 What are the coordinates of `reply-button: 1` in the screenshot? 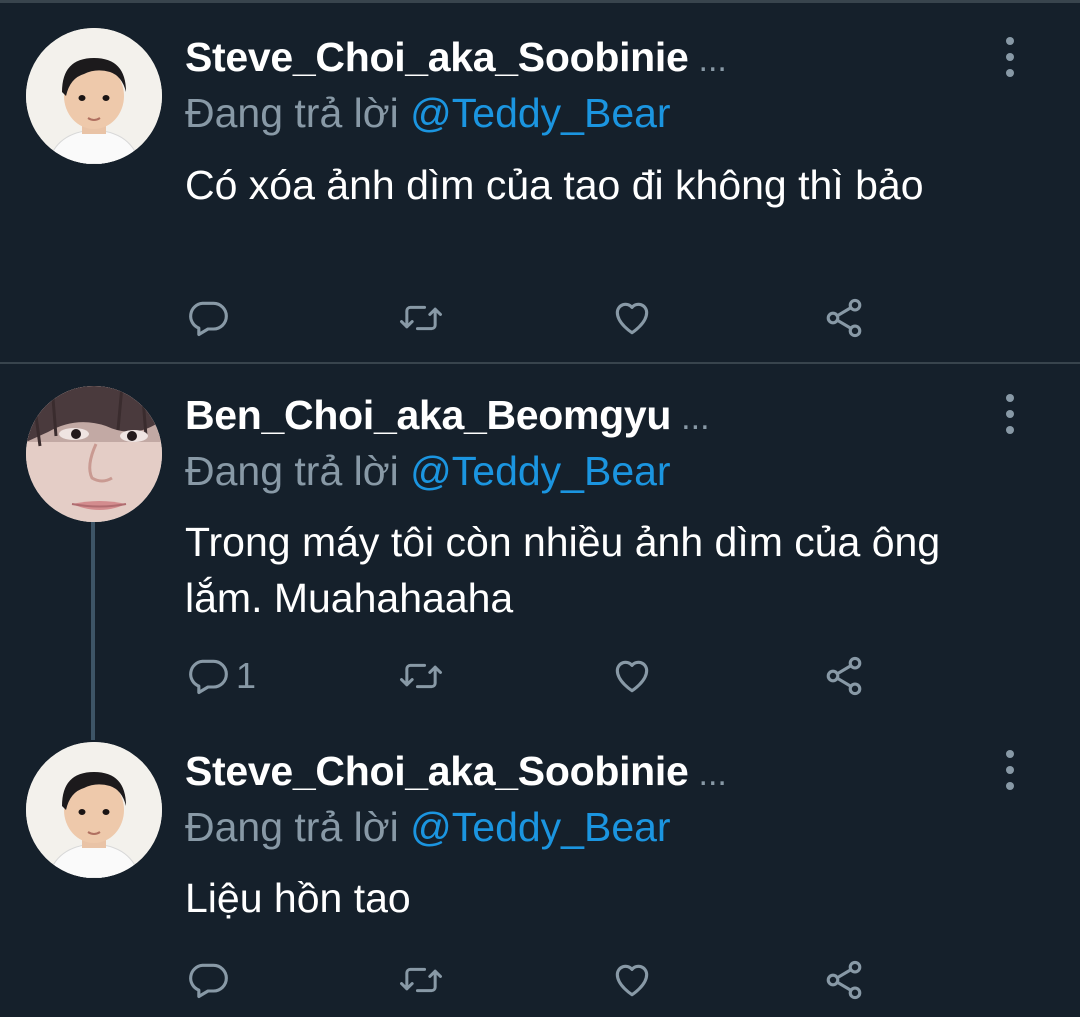 It's located at (221, 676).